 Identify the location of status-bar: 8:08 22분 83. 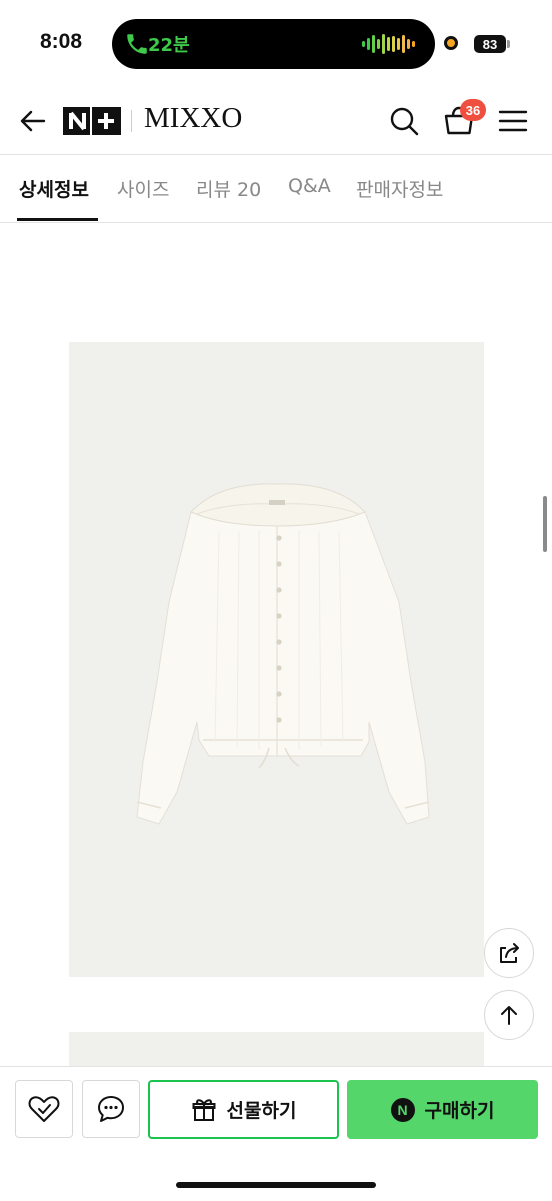
(276, 44).